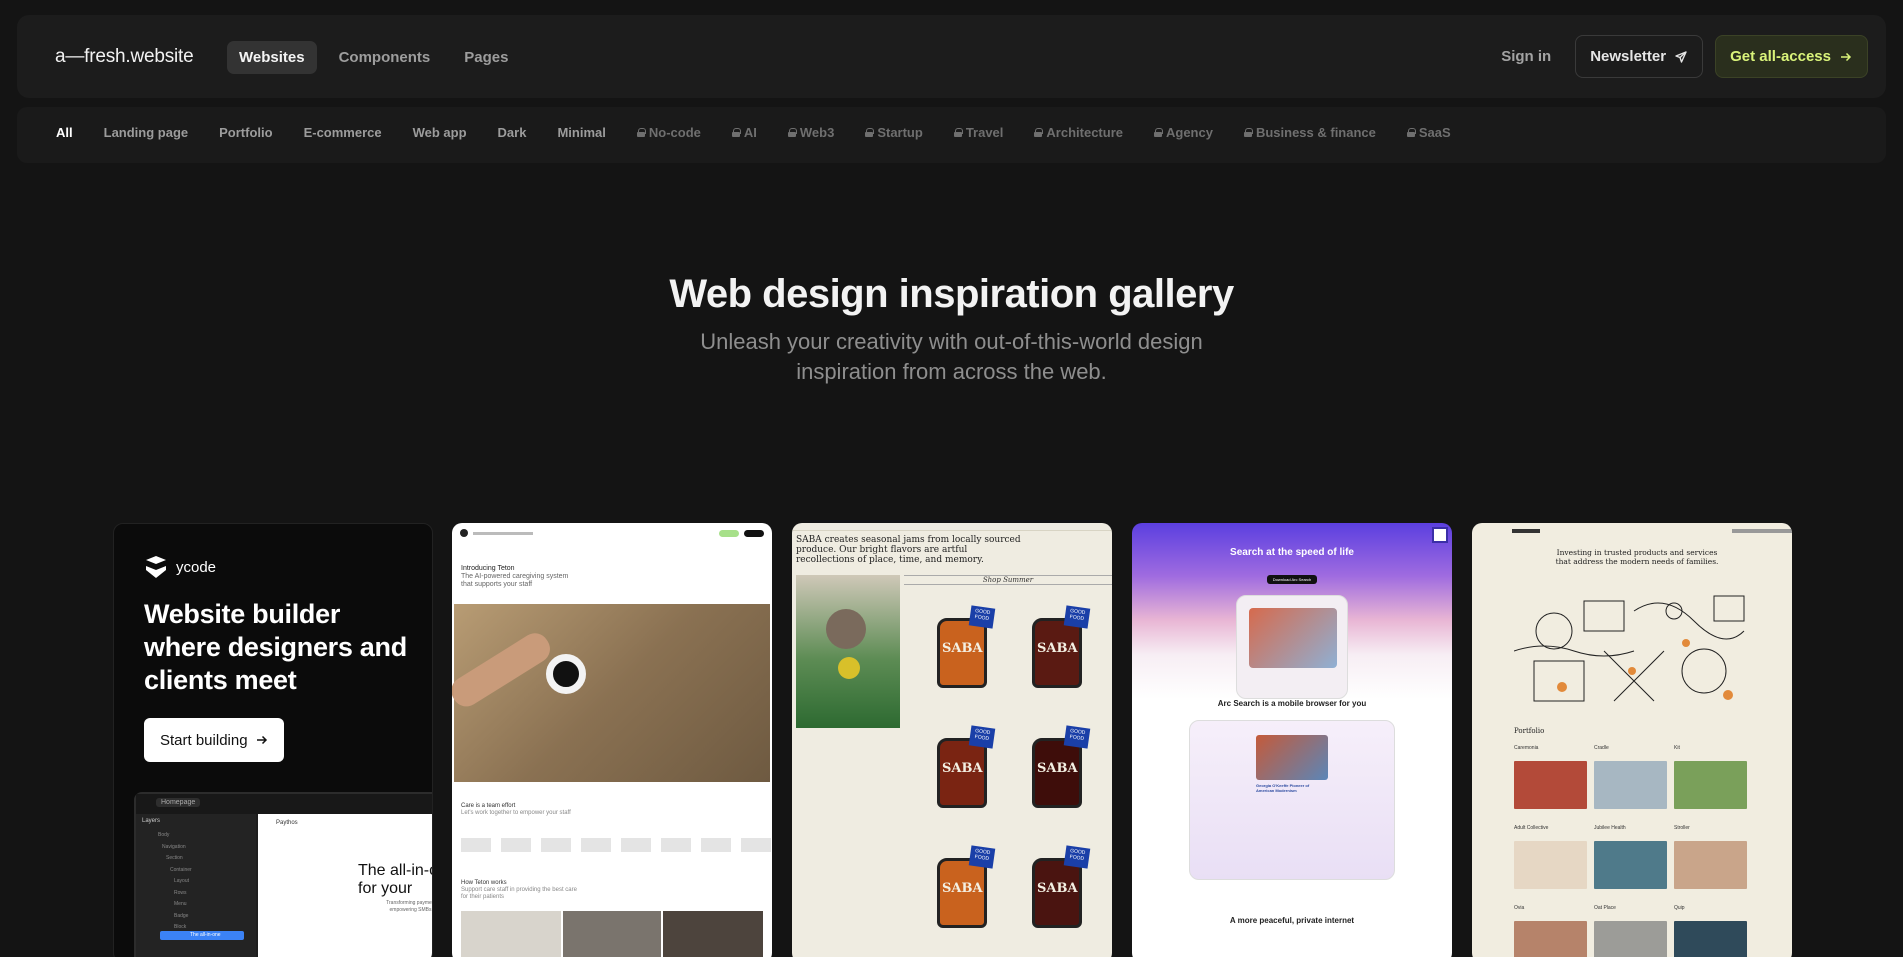 The image size is (1903, 957). Describe the element at coordinates (1293, 638) in the screenshot. I see `arc-result-image` at that location.